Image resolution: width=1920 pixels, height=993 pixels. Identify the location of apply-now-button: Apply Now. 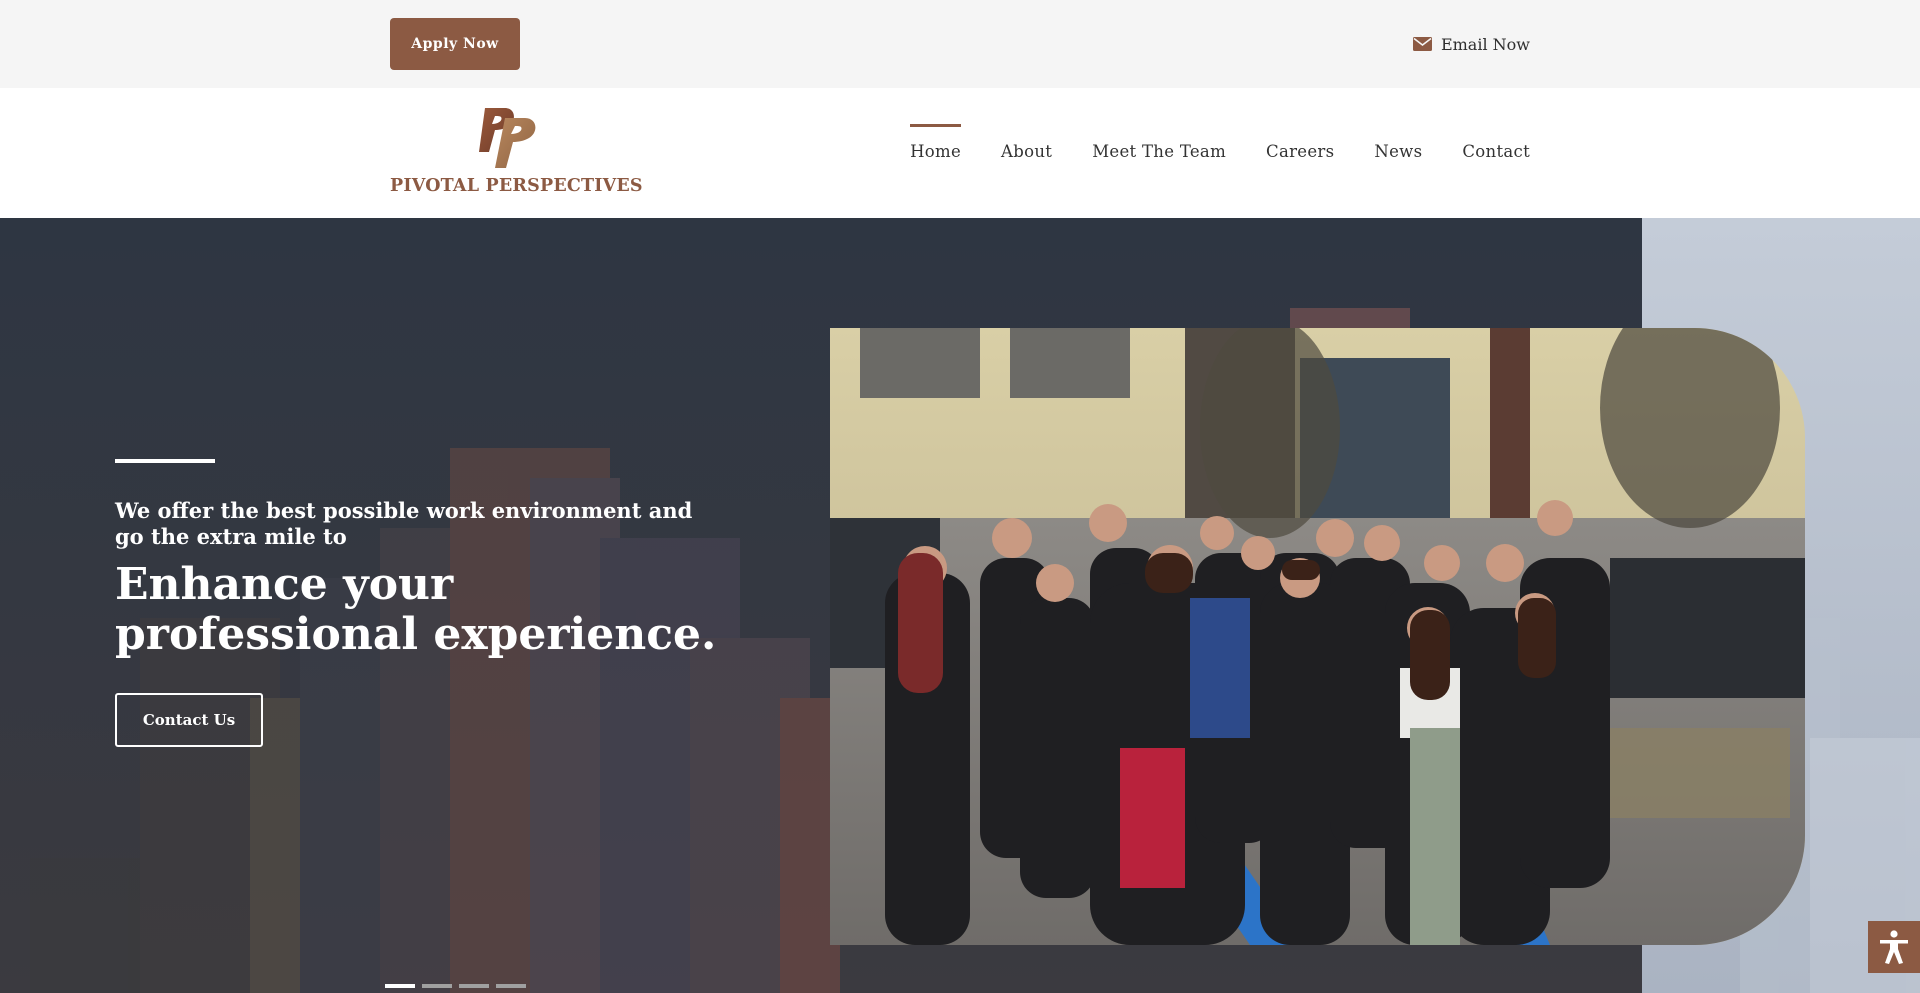
(455, 44).